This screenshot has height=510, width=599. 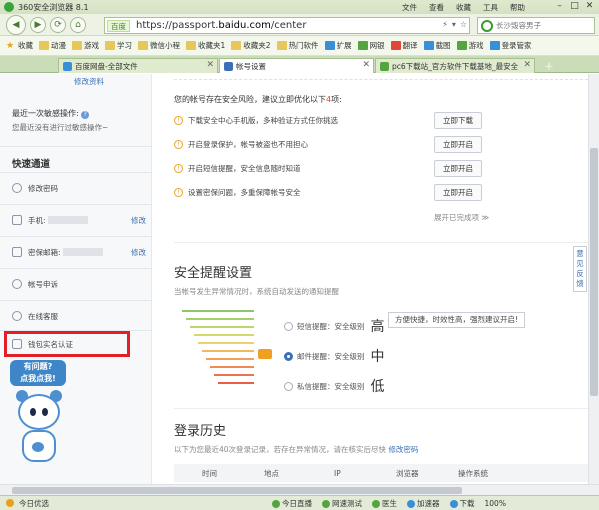 I want to click on bookmark-translate: 翻译, so click(x=404, y=45).